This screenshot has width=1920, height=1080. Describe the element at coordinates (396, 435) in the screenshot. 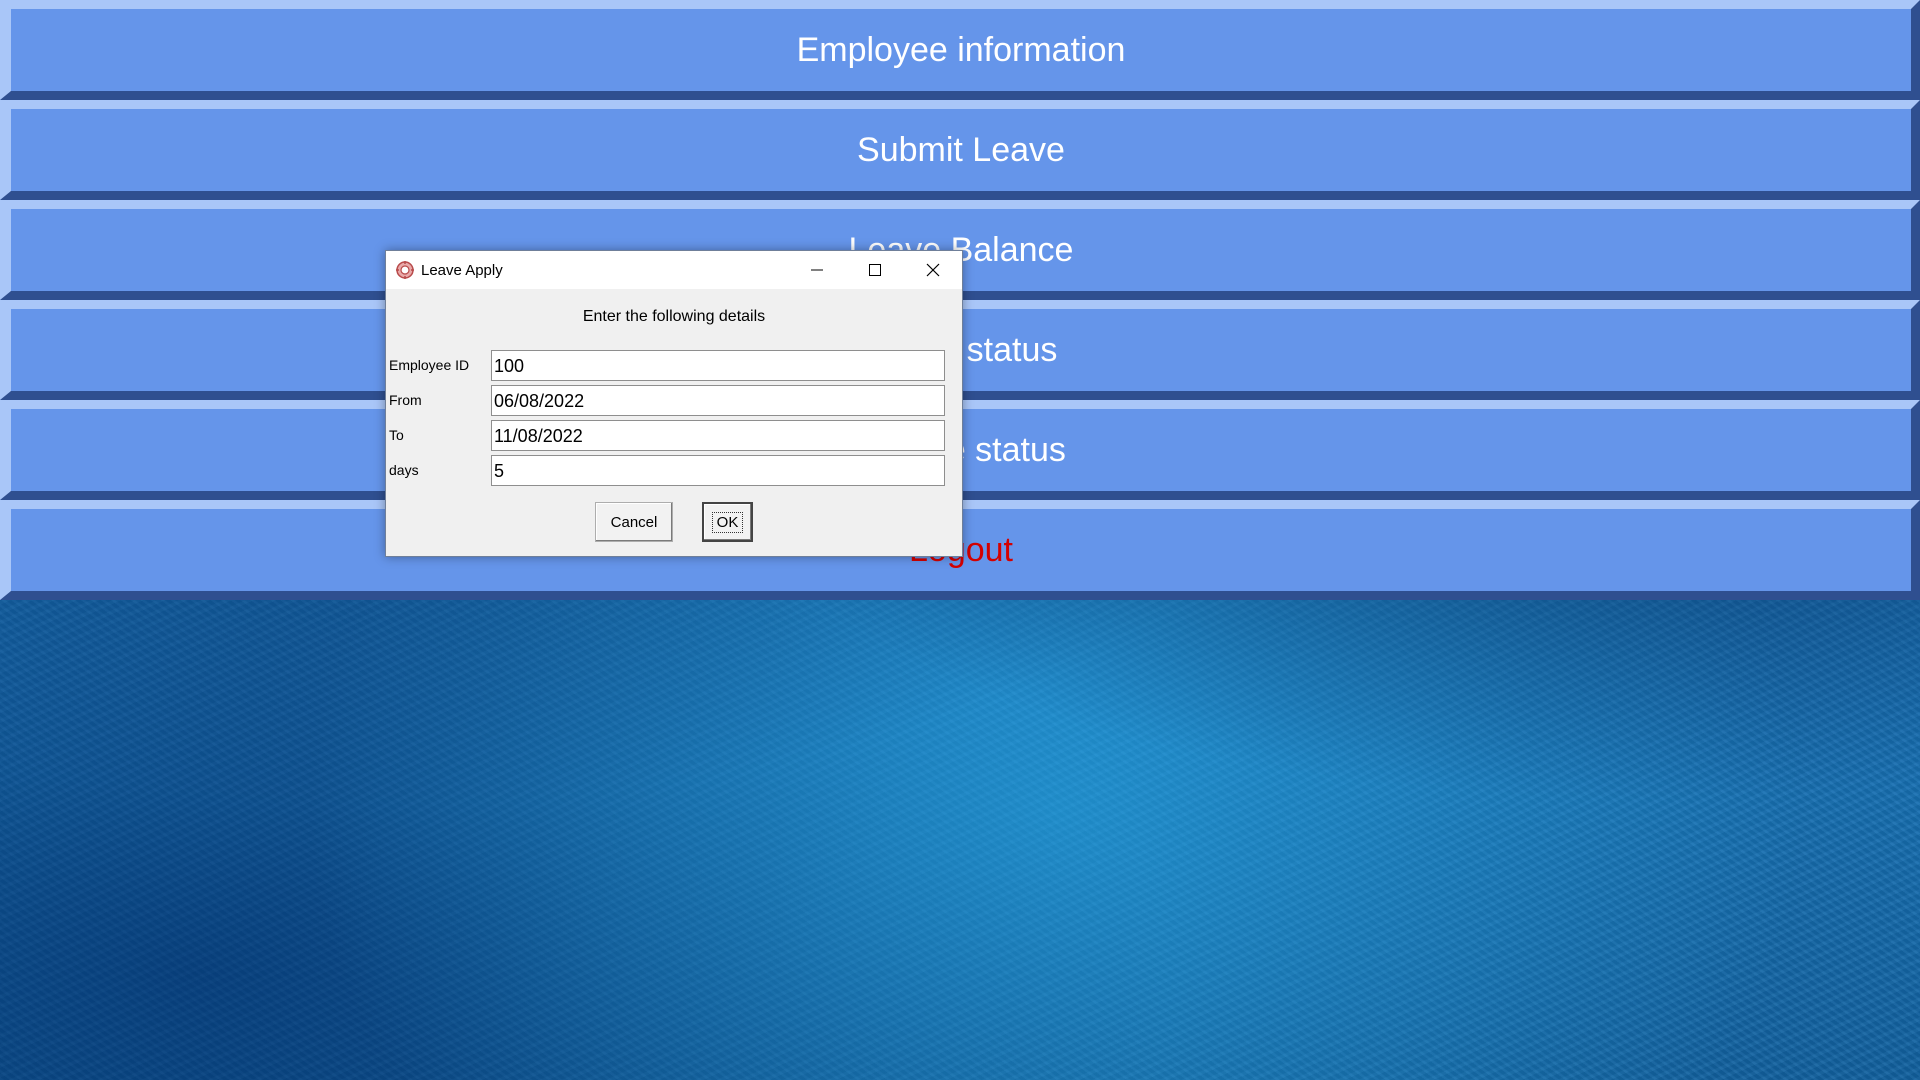

I see `to-label: To` at that location.